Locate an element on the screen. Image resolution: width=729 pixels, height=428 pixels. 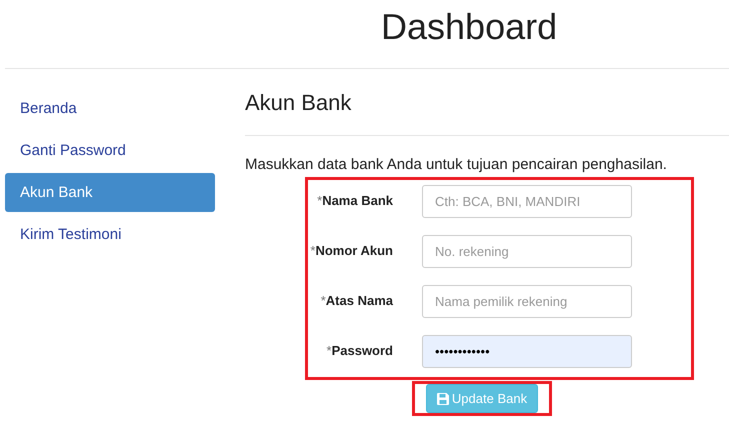
instruction-text: Masukkan data bank Anda untuk tujuan pencairan penghasilan. is located at coordinates (456, 165).